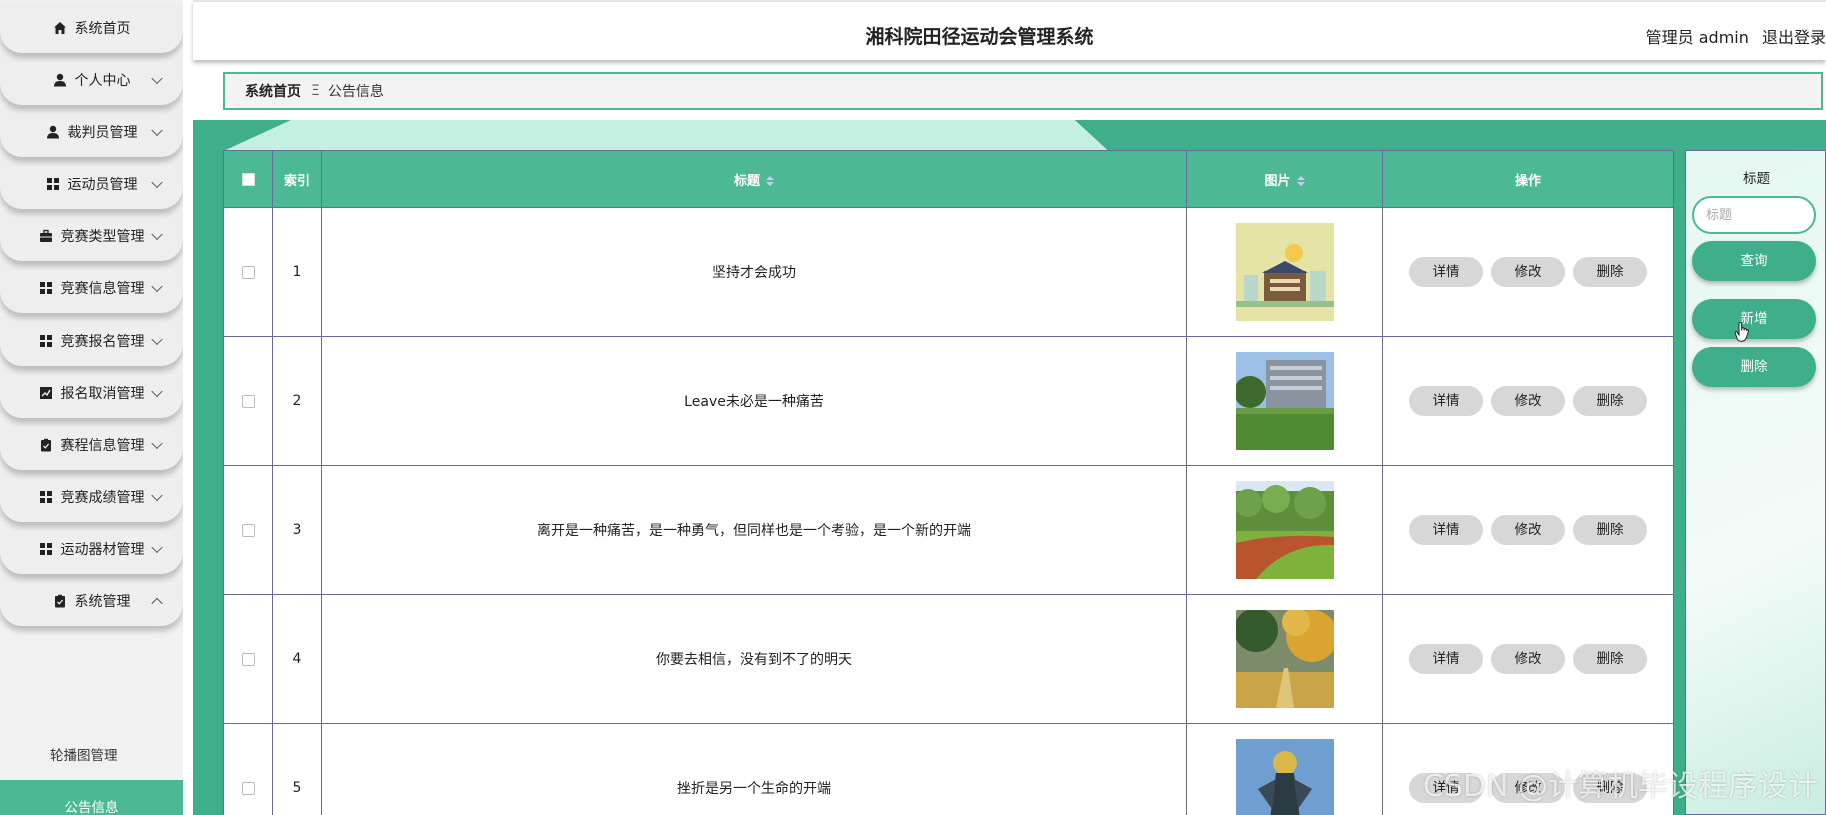 This screenshot has width=1826, height=815. What do you see at coordinates (102, 133) in the screenshot?
I see `sidebar-item-label: 裁判员管理` at bounding box center [102, 133].